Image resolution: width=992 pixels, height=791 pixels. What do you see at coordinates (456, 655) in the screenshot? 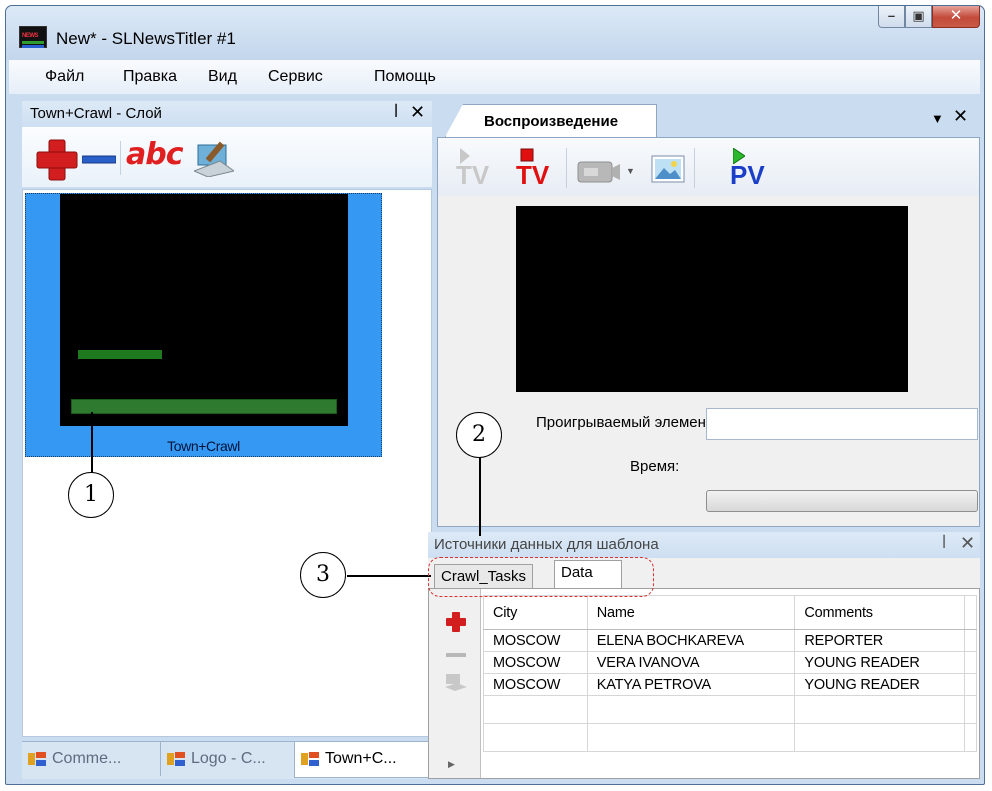
I see `remove-row-icon` at bounding box center [456, 655].